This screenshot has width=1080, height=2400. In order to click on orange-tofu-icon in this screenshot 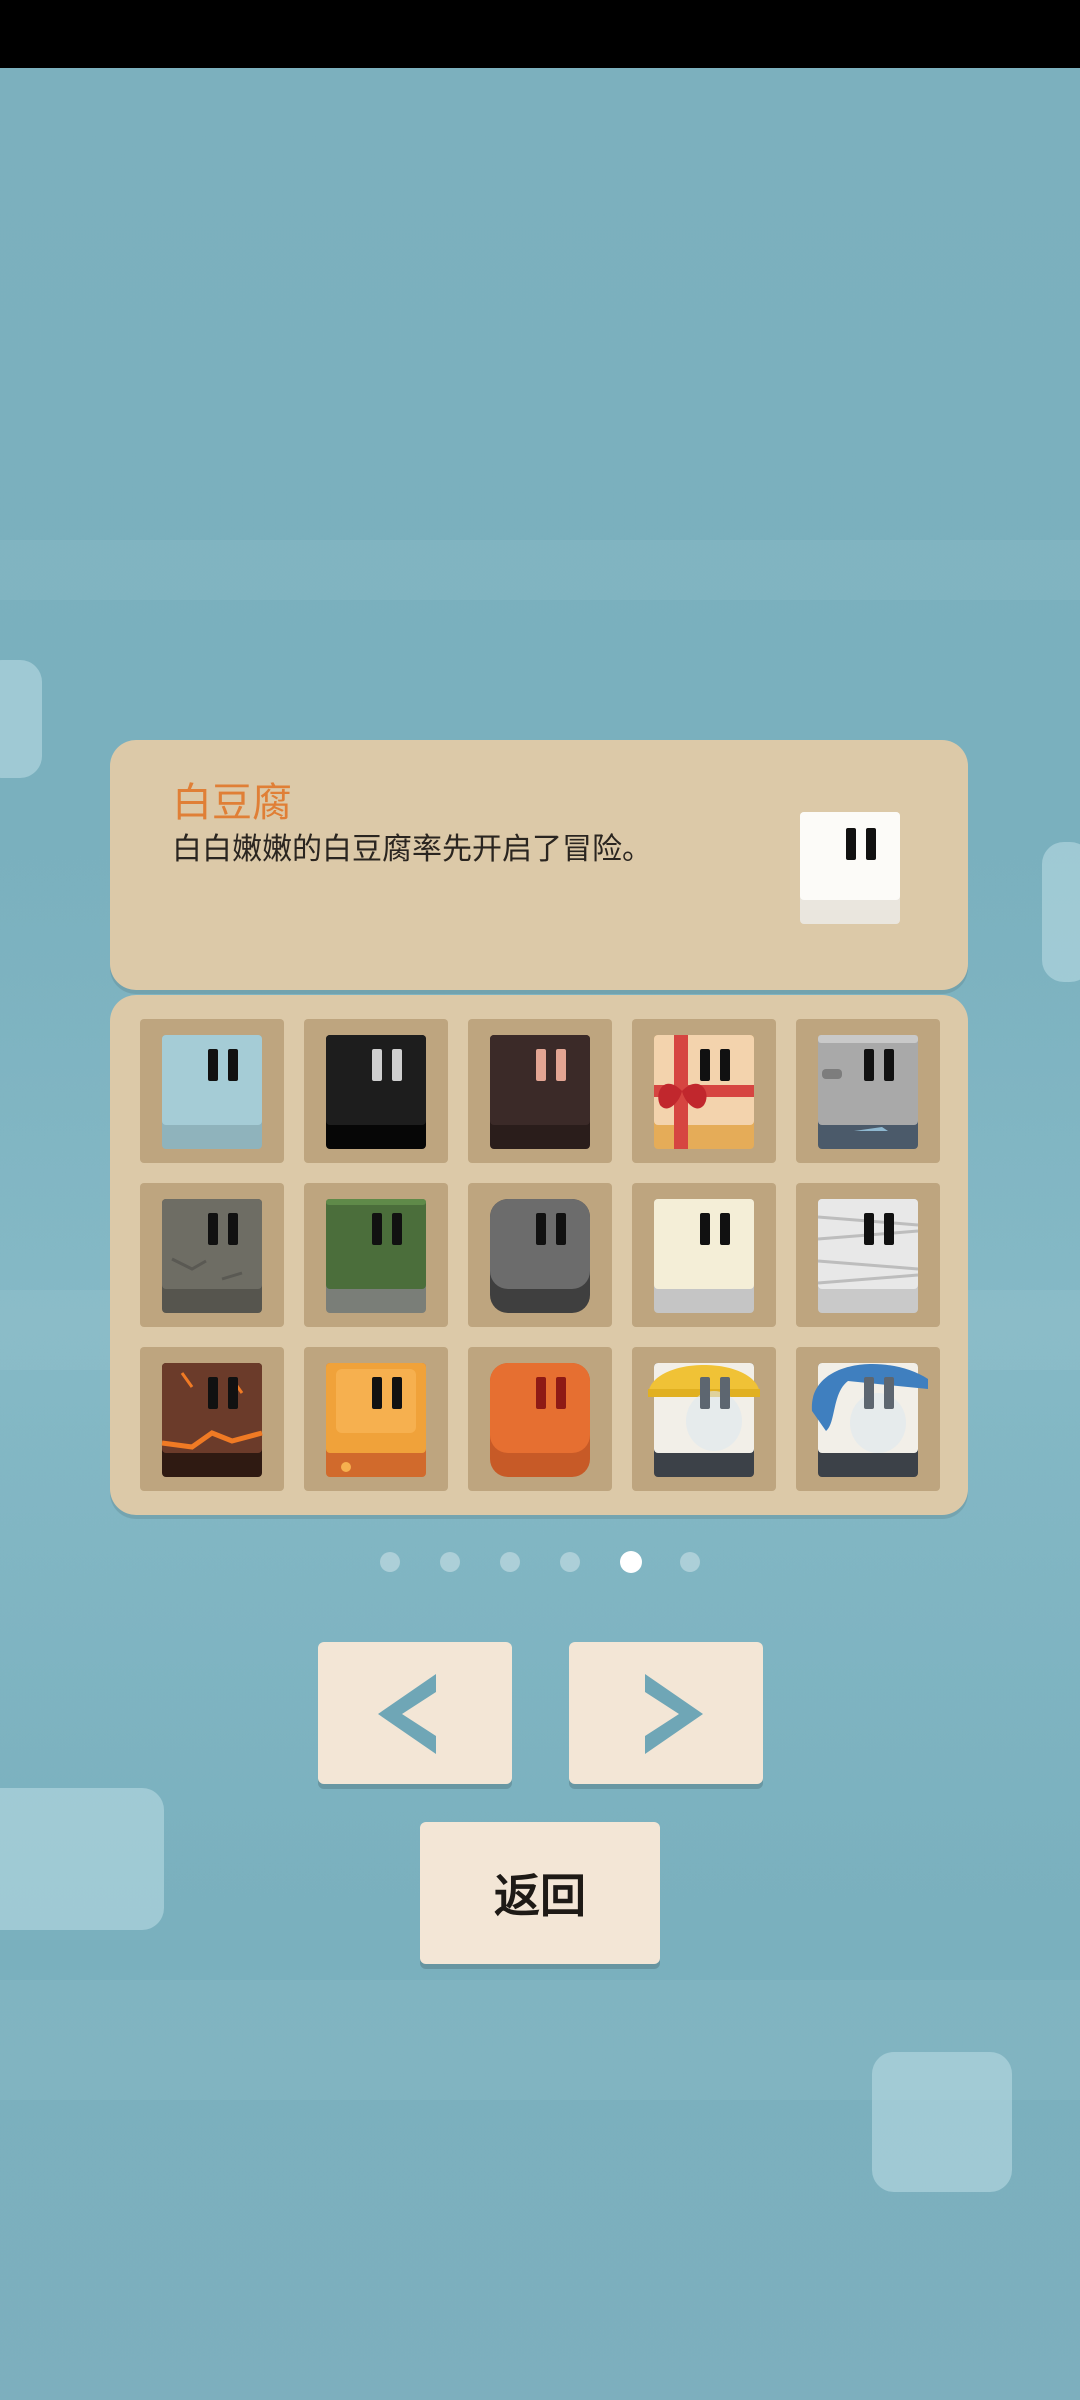, I will do `click(540, 1420)`.